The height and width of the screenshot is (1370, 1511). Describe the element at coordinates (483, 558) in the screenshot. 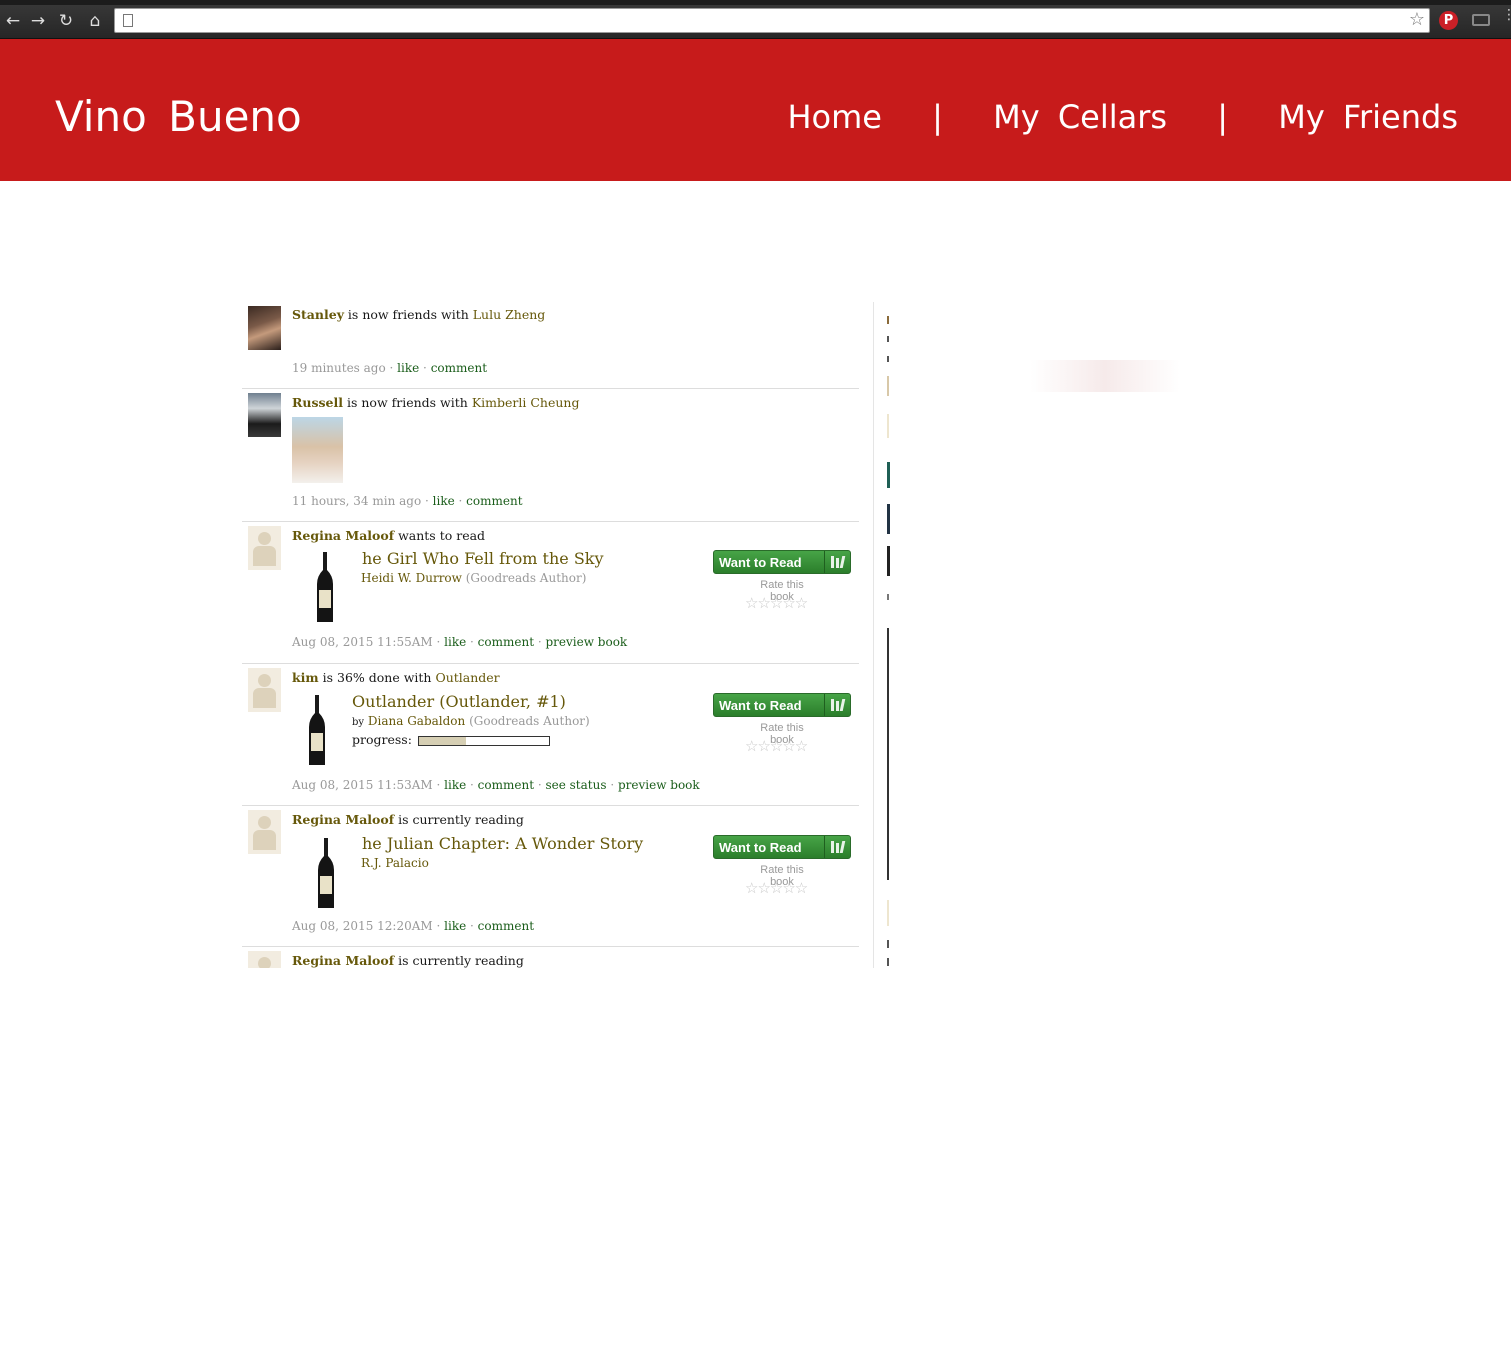

I see `book-title-link: he Girl Who Fell from the Sky` at that location.